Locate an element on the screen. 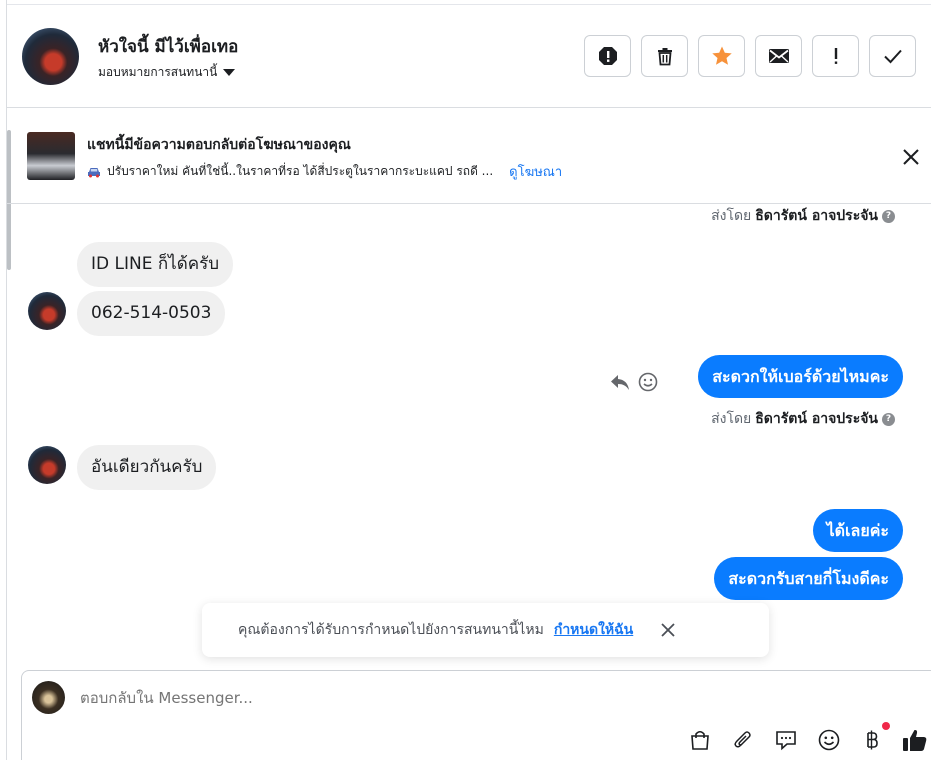 This screenshot has height=760, width=931. mark-done-button is located at coordinates (892, 56).